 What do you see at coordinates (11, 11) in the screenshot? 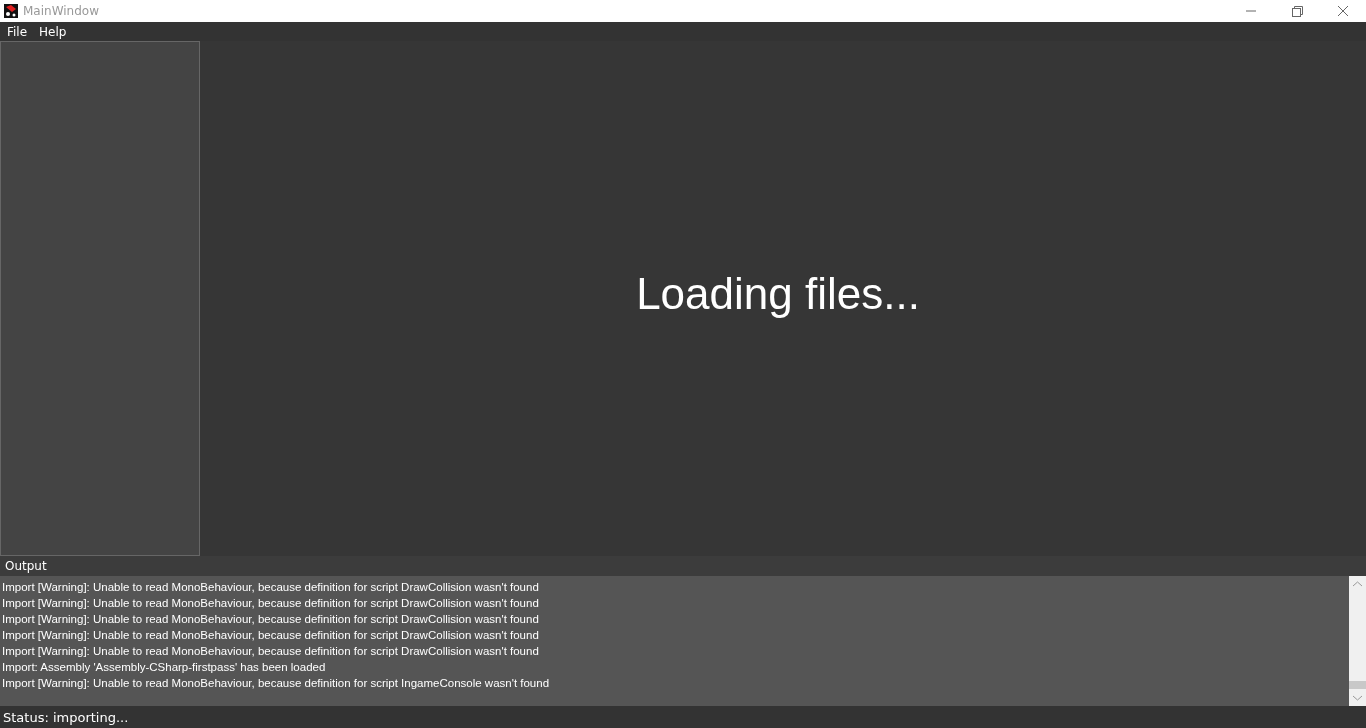
I see `app-icon` at bounding box center [11, 11].